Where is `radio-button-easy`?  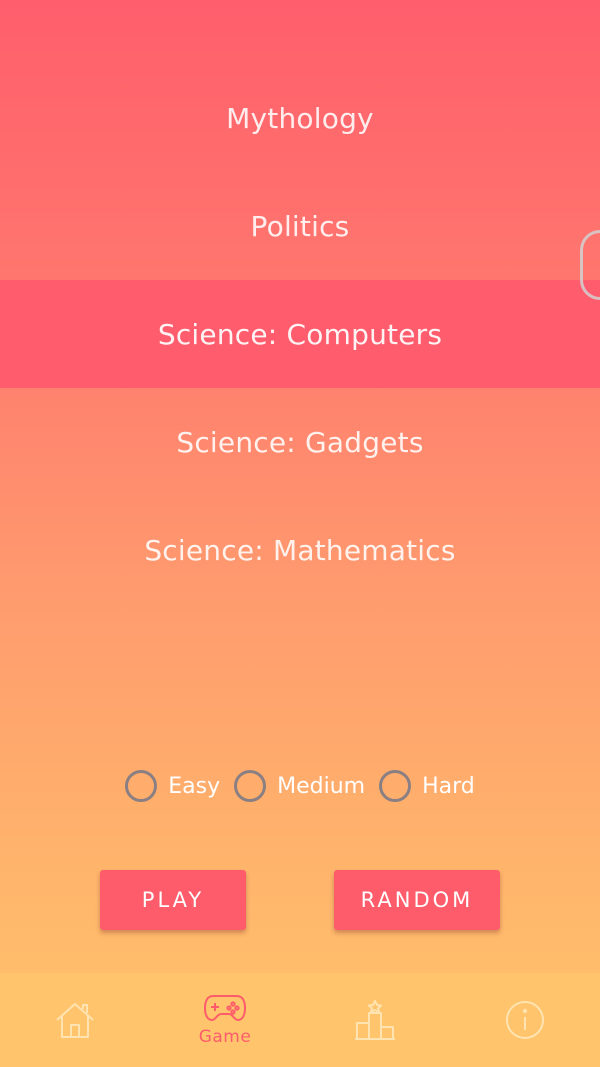 radio-button-easy is located at coordinates (141, 786).